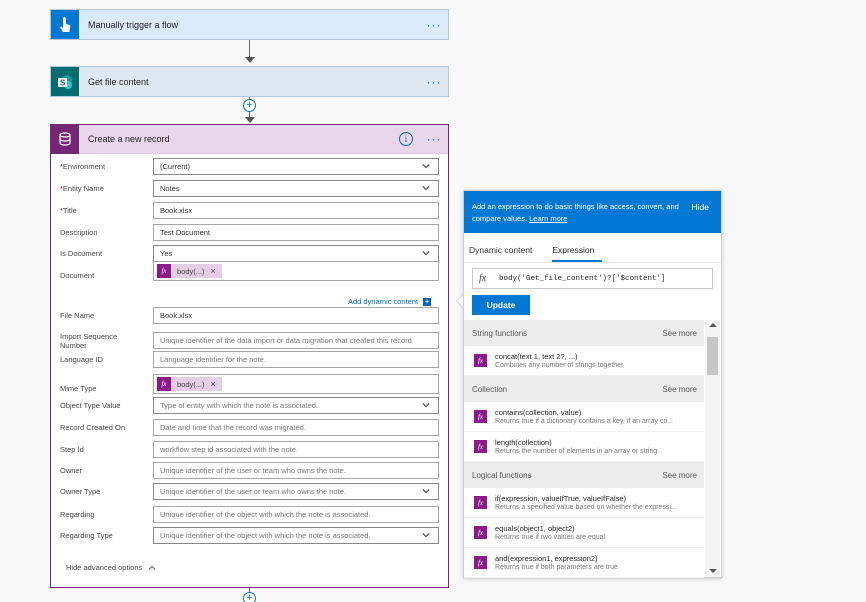 This screenshot has height=602, width=866. I want to click on scroll-up-icon, so click(713, 325).